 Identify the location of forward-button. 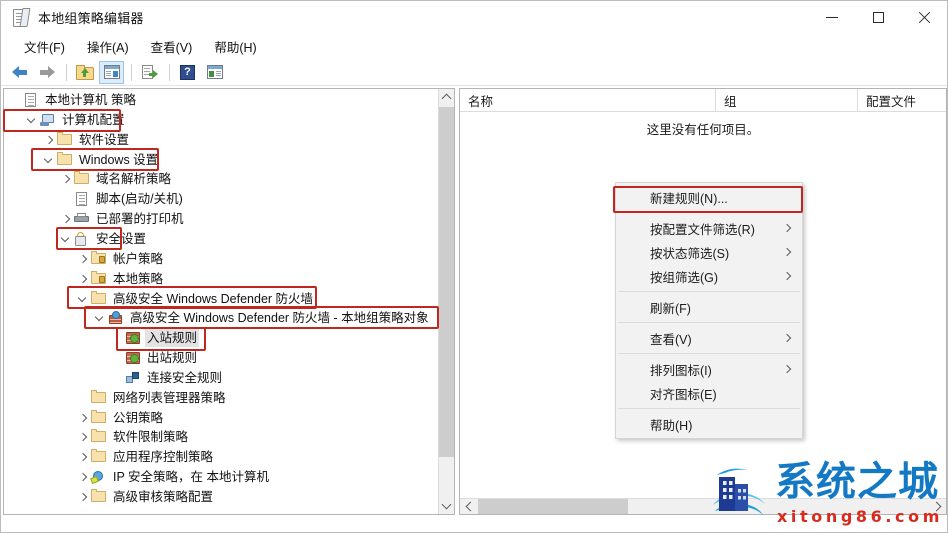
(46, 72).